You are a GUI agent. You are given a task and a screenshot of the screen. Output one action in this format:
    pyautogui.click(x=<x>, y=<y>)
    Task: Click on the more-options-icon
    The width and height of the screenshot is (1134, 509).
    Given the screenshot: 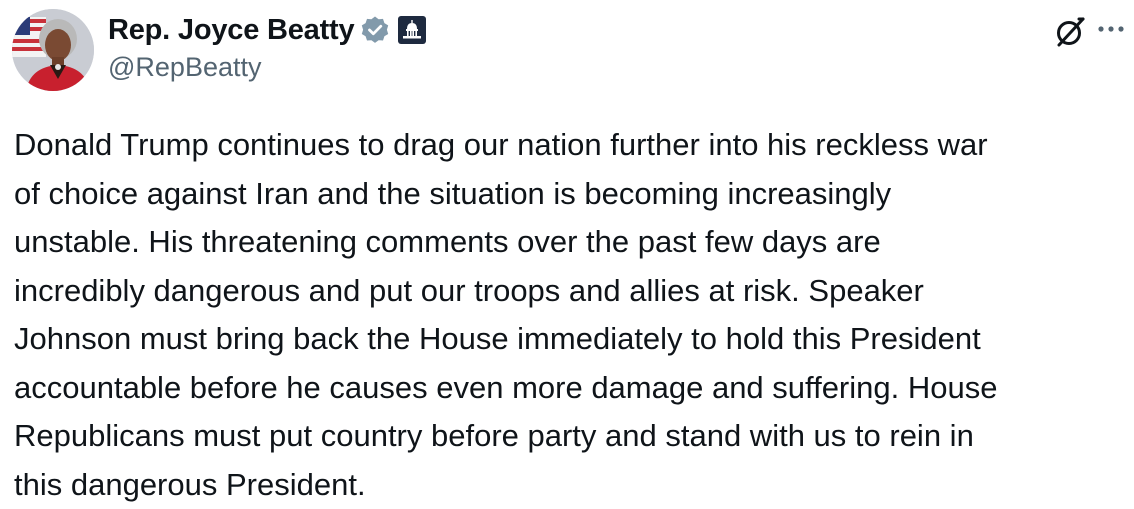 What is the action you would take?
    pyautogui.click(x=1111, y=29)
    